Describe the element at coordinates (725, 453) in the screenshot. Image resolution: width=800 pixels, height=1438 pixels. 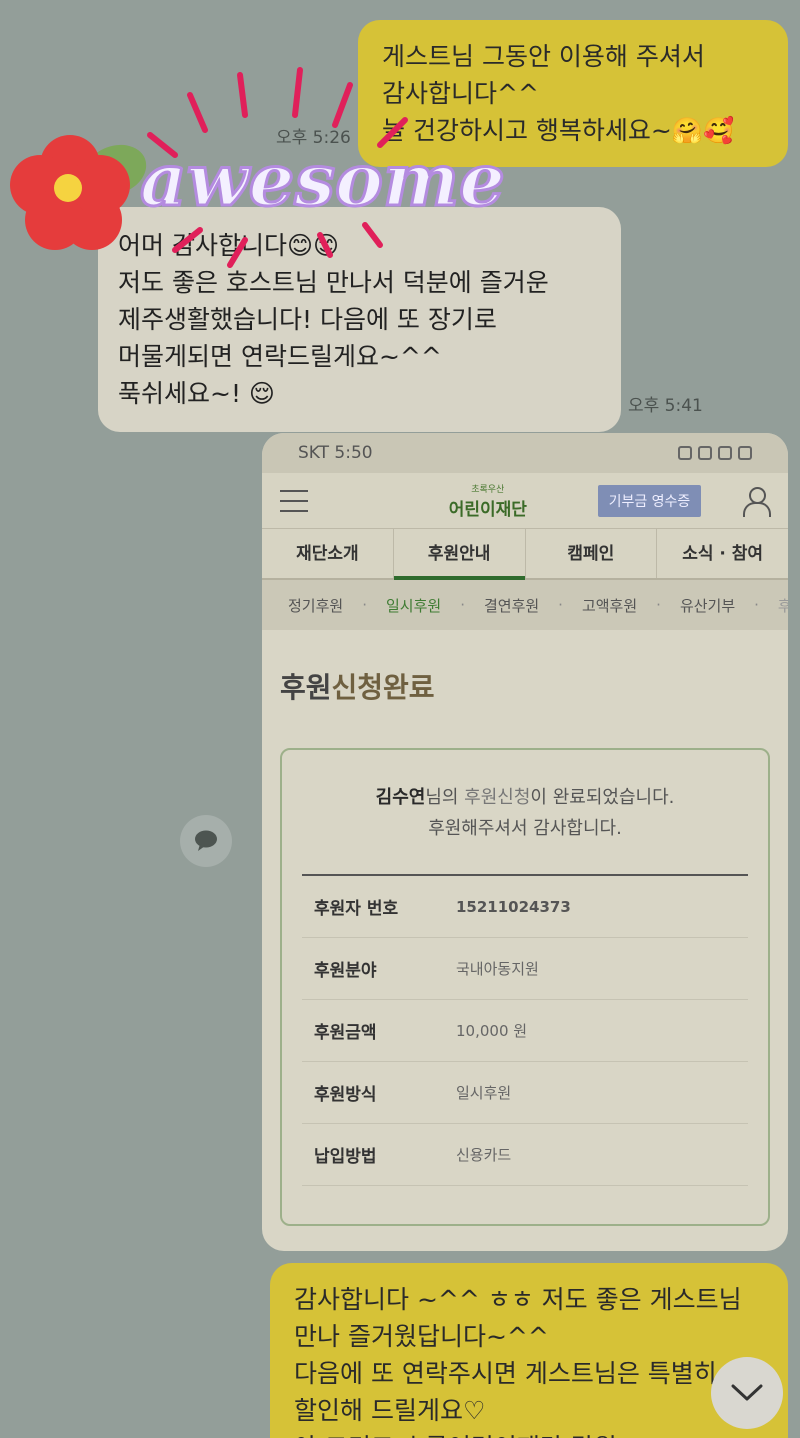
I see `signal-icon` at that location.